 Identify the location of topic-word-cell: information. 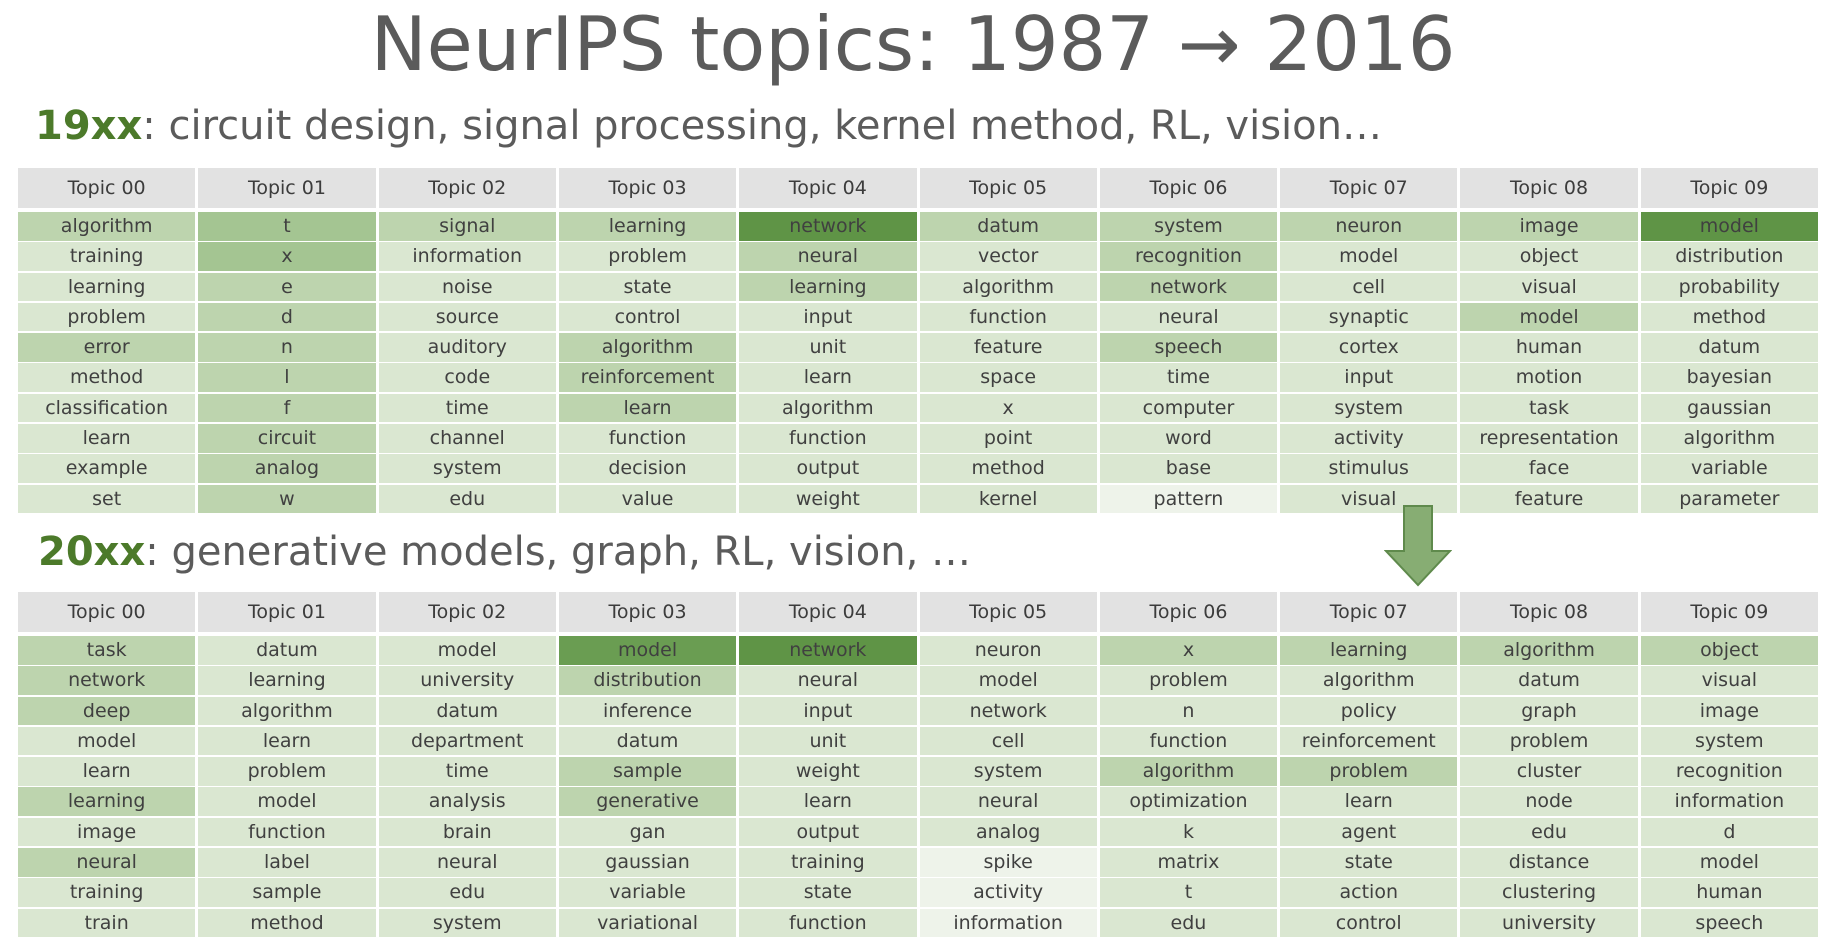
(467, 256).